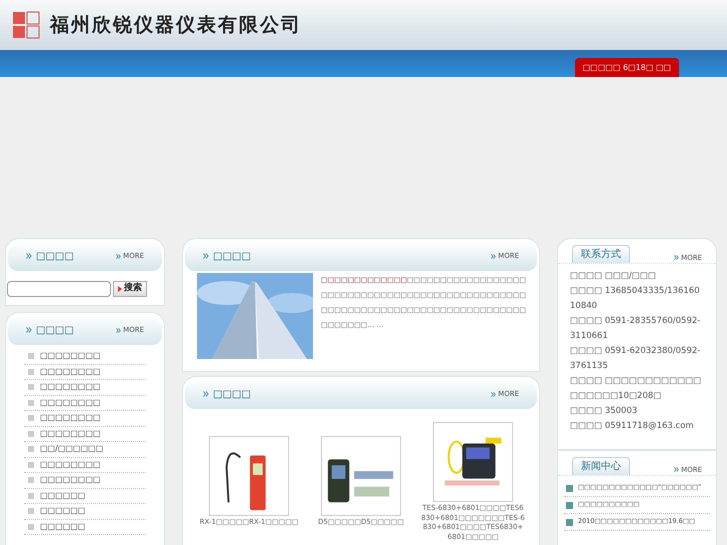 The image size is (727, 545). Describe the element at coordinates (72, 449) in the screenshot. I see `category-link: □□/□□□□□□` at that location.